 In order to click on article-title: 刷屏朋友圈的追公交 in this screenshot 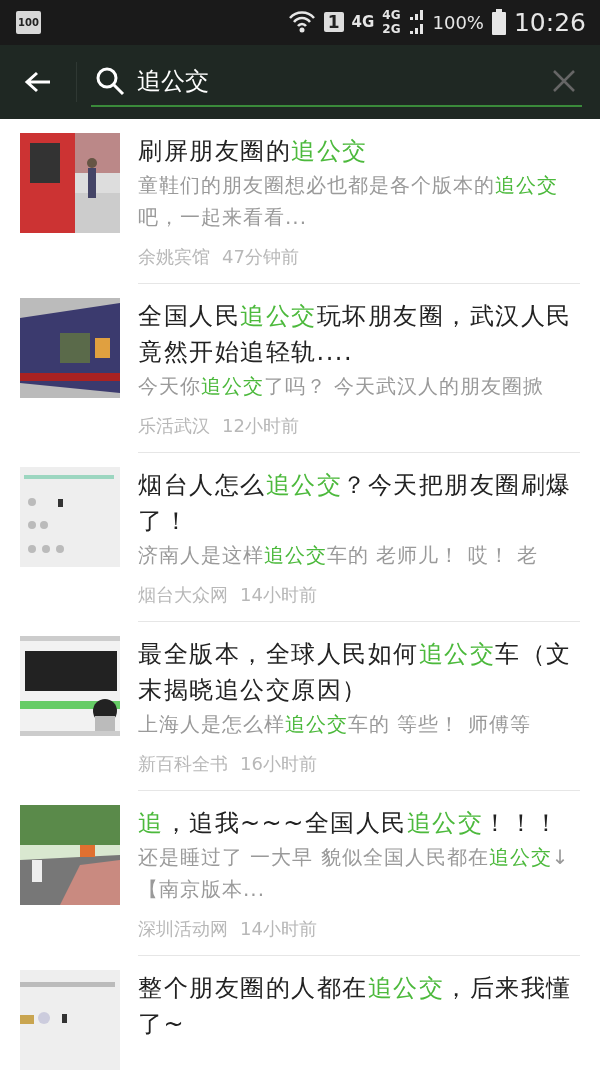, I will do `click(359, 151)`.